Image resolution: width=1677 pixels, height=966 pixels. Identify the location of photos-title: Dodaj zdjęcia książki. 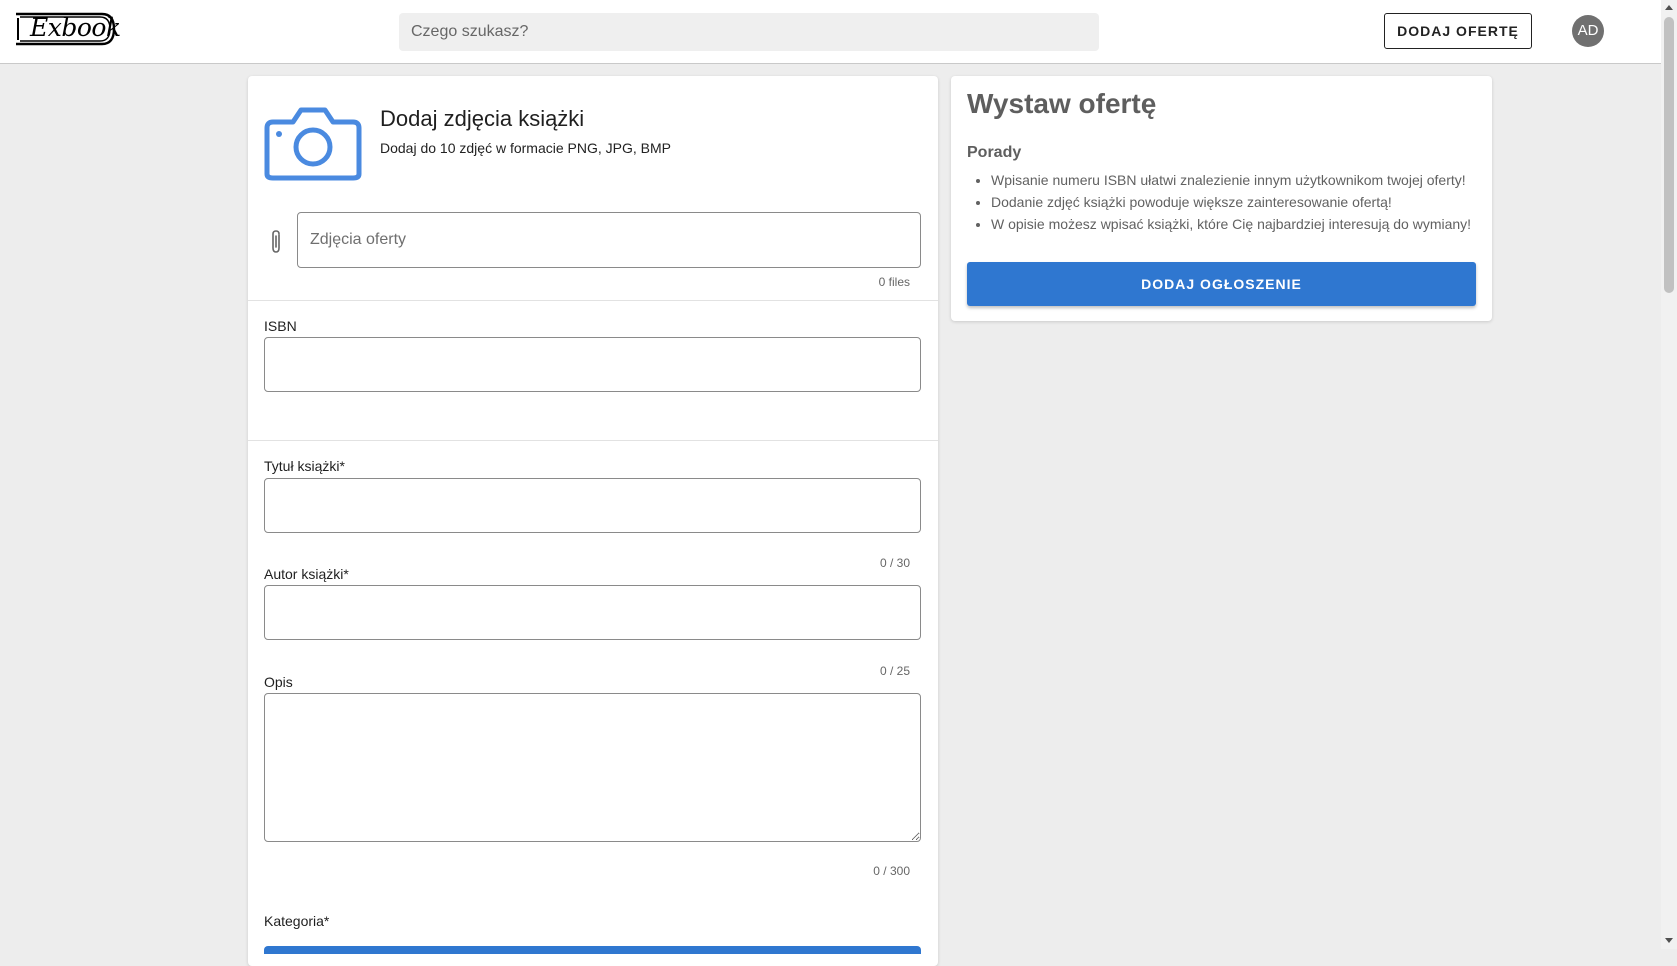
(482, 118).